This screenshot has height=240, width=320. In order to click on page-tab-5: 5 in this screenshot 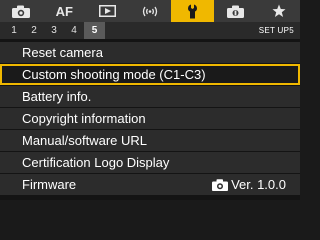, I will do `click(94, 30)`.